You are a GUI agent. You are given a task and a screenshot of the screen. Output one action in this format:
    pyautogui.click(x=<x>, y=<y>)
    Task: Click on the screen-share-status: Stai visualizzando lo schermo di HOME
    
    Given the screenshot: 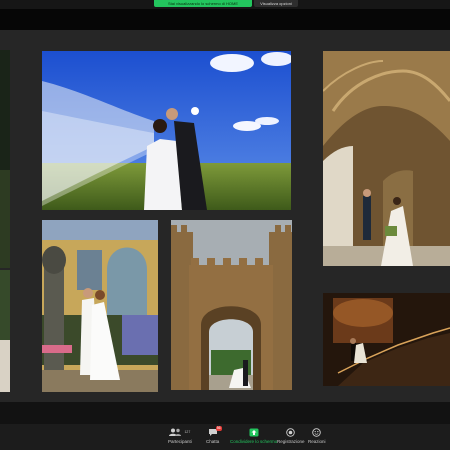 What is the action you would take?
    pyautogui.click(x=203, y=3)
    